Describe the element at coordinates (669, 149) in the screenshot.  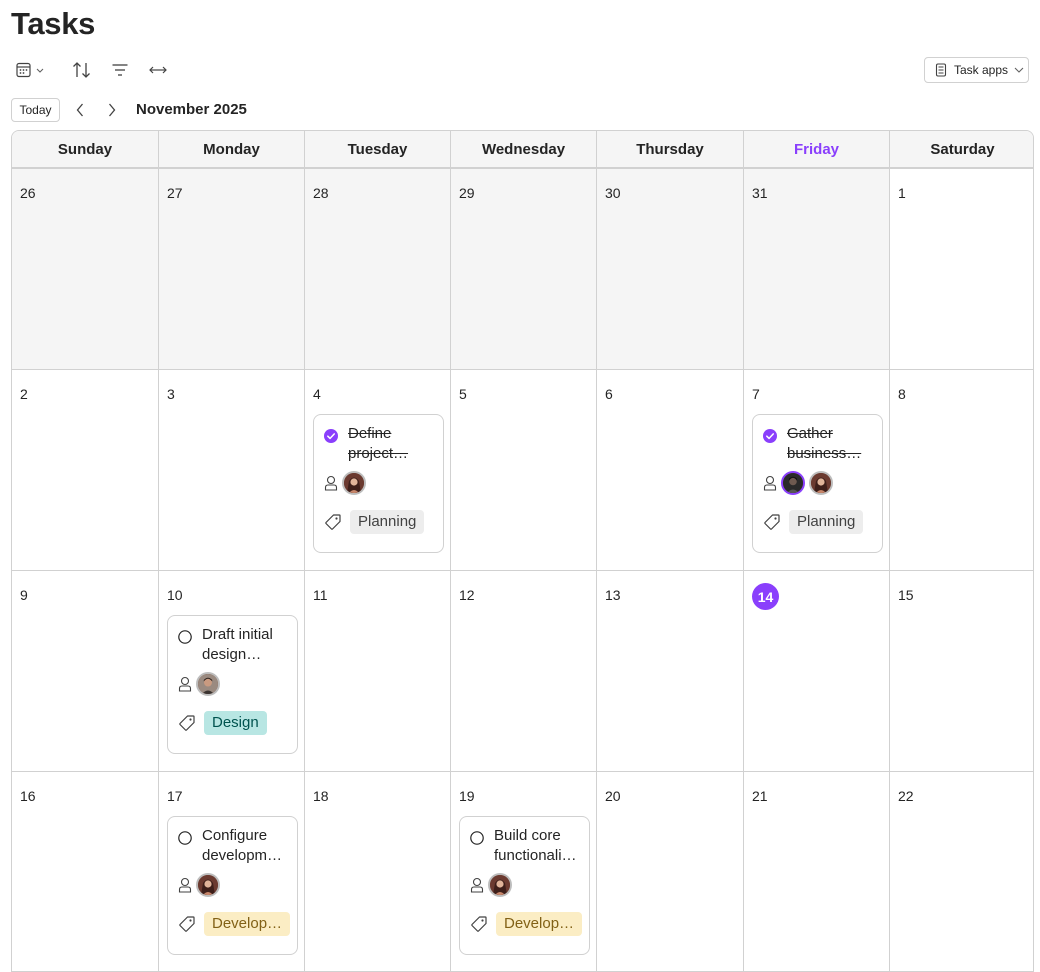
I see `weekday-header-thursday: Thursday` at that location.